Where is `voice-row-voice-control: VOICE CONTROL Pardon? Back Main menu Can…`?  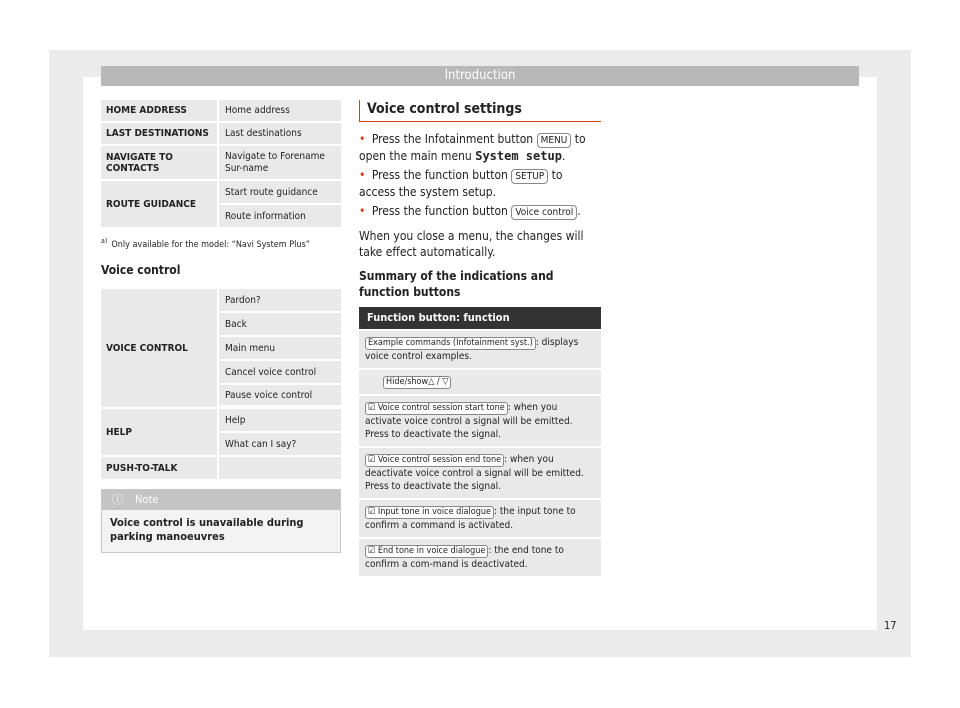
voice-row-voice-control: VOICE CONTROL Pardon? Back Main menu Can… is located at coordinates (221, 348).